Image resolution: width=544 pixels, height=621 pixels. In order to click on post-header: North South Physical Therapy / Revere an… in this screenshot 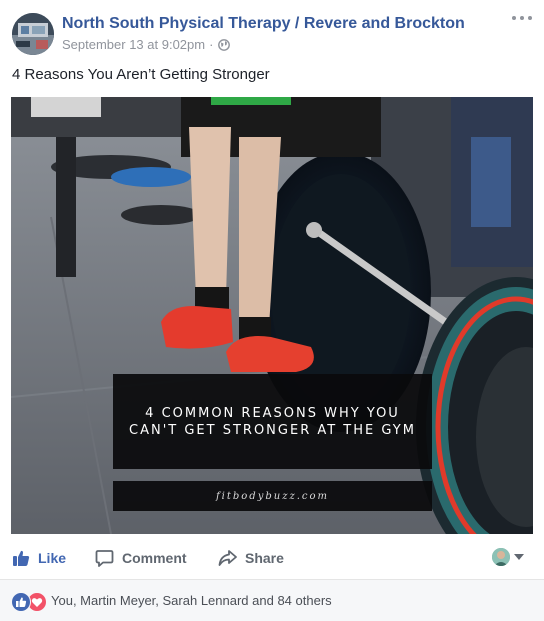, I will do `click(272, 31)`.